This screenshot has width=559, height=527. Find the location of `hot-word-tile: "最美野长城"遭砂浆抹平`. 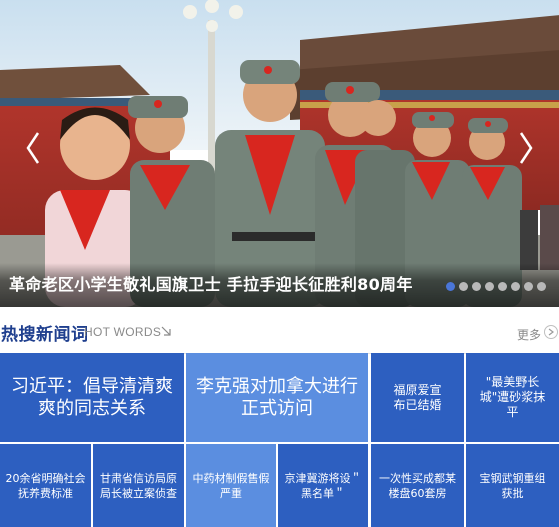

hot-word-tile: "最美野长城"遭砂浆抹平 is located at coordinates (512, 397).